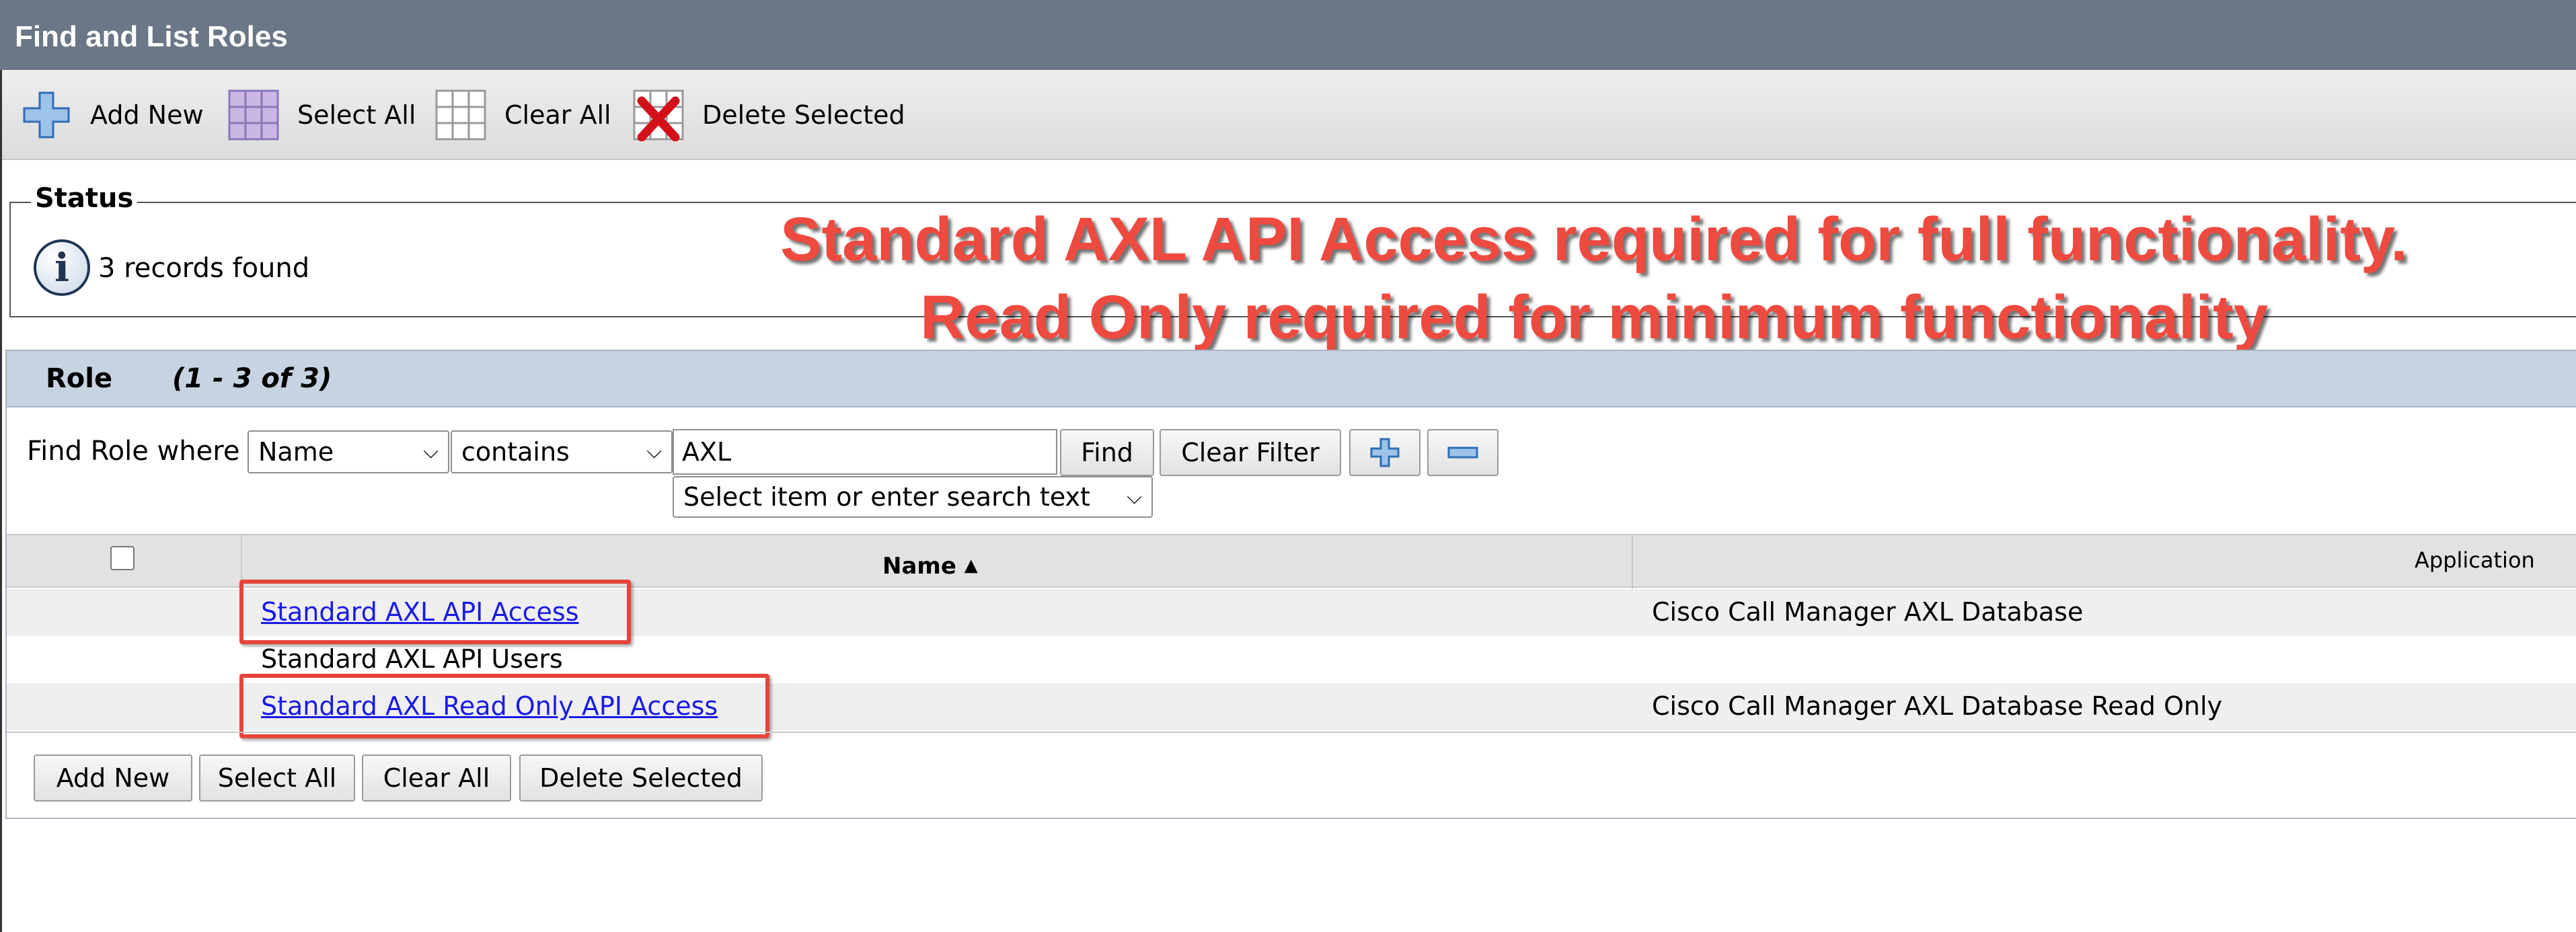  I want to click on column-divider, so click(1632, 562).